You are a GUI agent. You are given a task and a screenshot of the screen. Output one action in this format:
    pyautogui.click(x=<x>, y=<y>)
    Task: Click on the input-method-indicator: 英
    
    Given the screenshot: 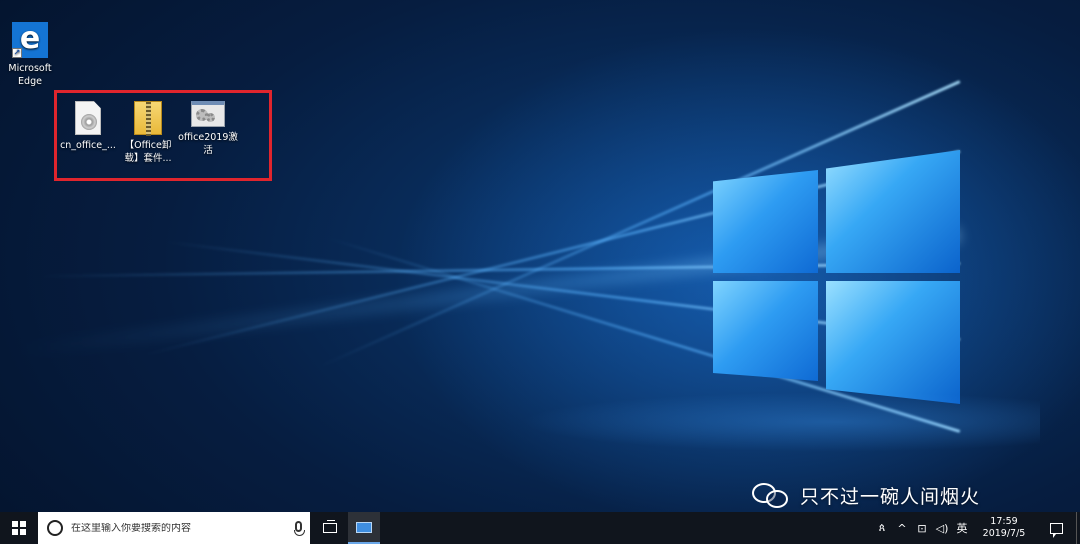 What is the action you would take?
    pyautogui.click(x=962, y=528)
    